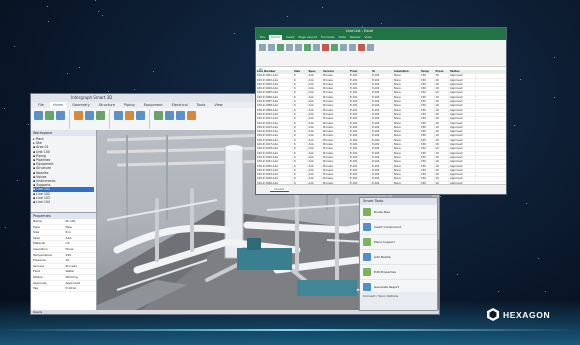 The height and width of the screenshot is (345, 580). I want to click on excel-tab-page-layout: Page Layout, so click(308, 37).